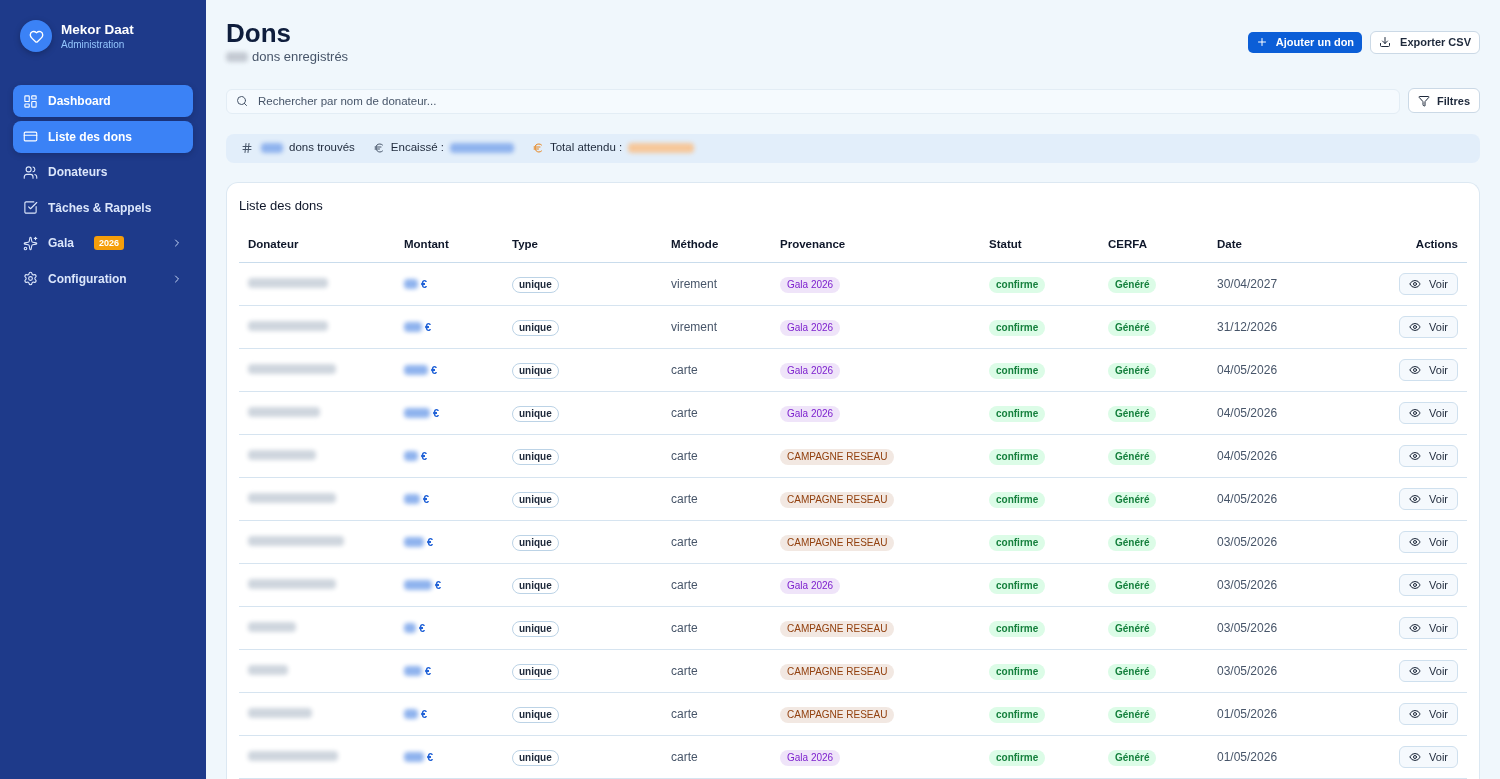 This screenshot has width=1500, height=779. I want to click on export-button: Exporter CSV, so click(1425, 42).